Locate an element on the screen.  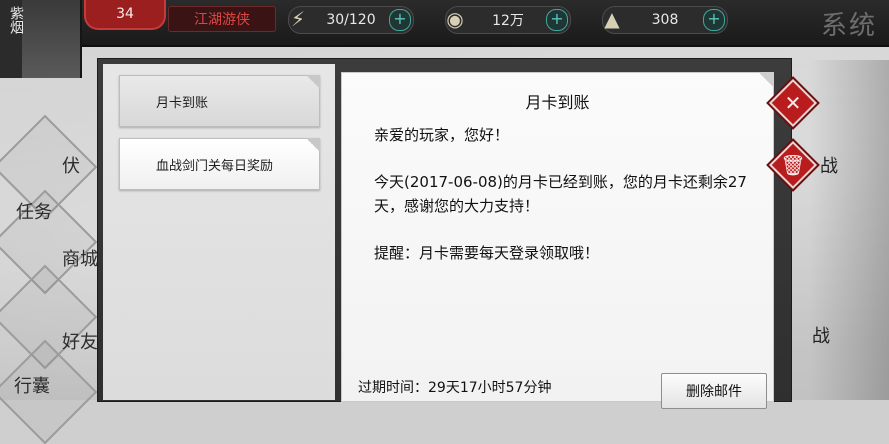
side-menu-label-bag: 行囊 is located at coordinates (32, 385).